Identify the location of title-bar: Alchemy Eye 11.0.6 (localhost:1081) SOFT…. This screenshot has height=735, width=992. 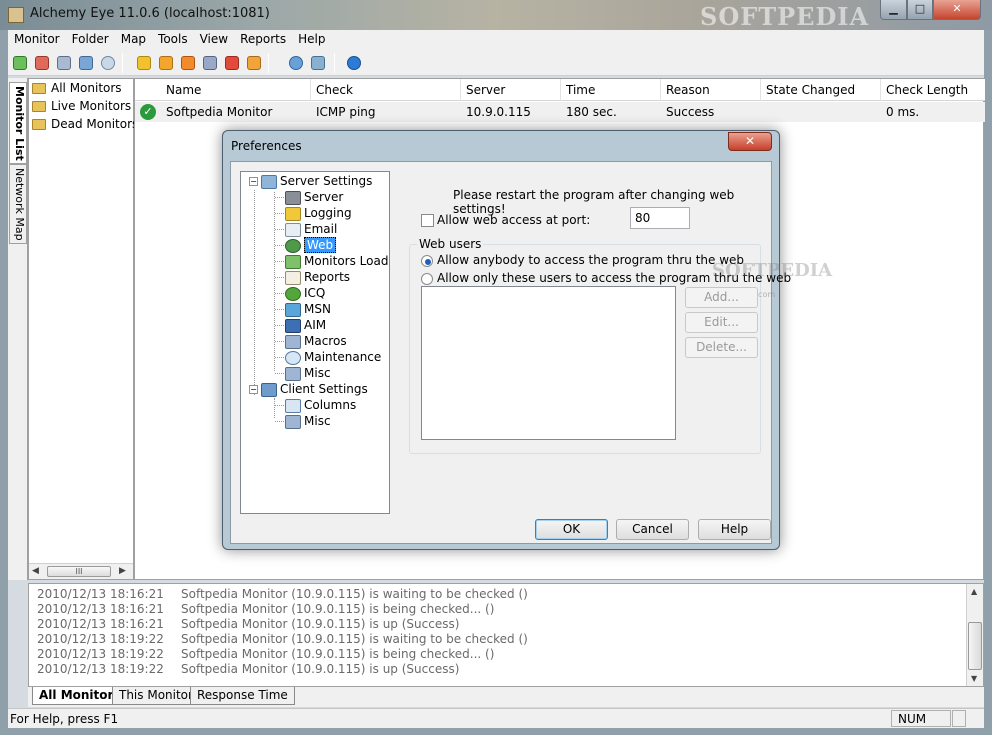
(496, 15).